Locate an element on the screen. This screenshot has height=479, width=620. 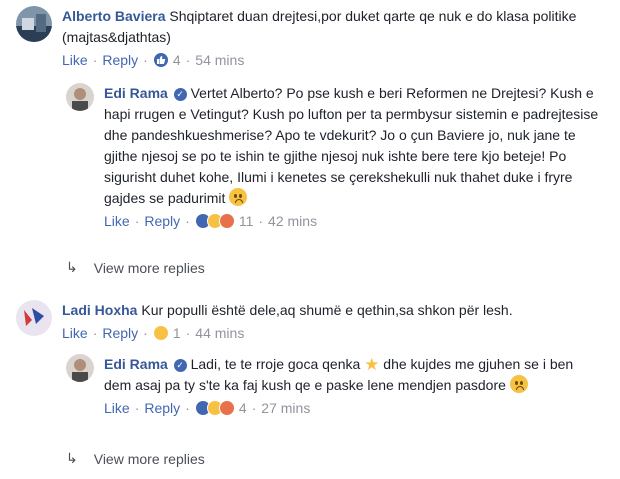
comment-actions: Like · Reply · 4 · 27 mins is located at coordinates (207, 408).